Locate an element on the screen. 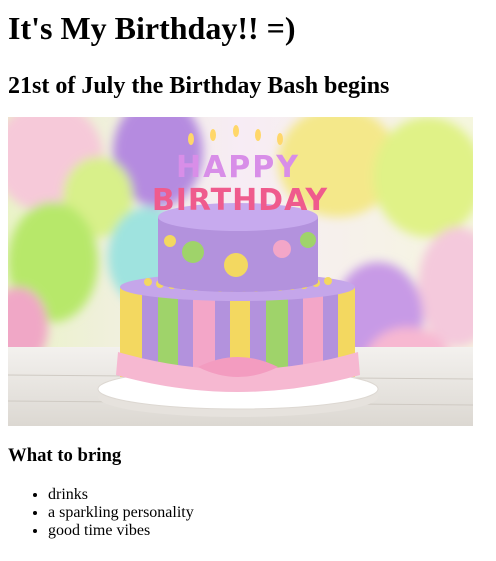 The height and width of the screenshot is (561, 496). bring-heading: What to bring is located at coordinates (65, 455).